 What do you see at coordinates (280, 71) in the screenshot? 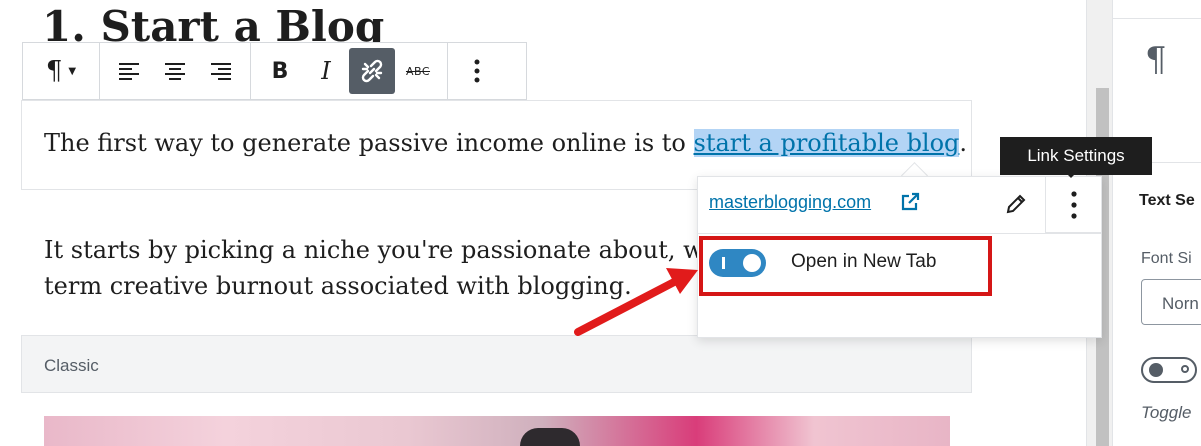
I see `bold-button: B` at bounding box center [280, 71].